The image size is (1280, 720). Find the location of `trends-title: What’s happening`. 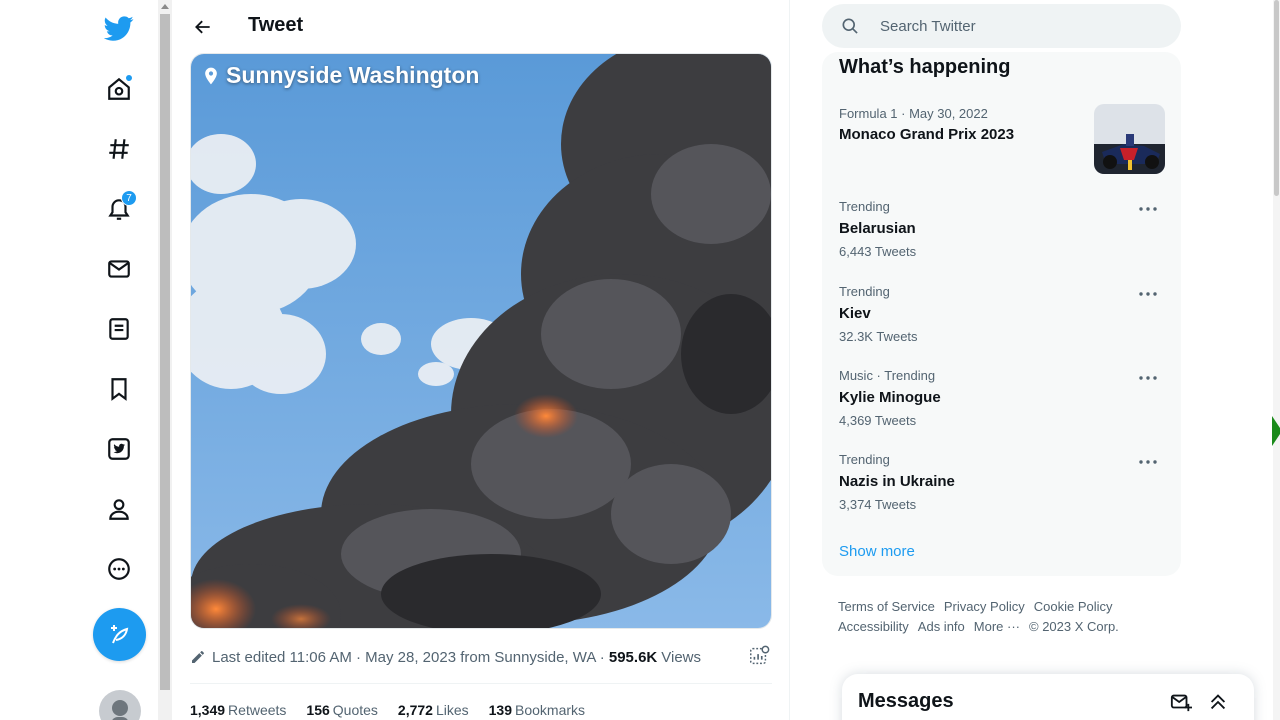

trends-title: What’s happening is located at coordinates (925, 67).